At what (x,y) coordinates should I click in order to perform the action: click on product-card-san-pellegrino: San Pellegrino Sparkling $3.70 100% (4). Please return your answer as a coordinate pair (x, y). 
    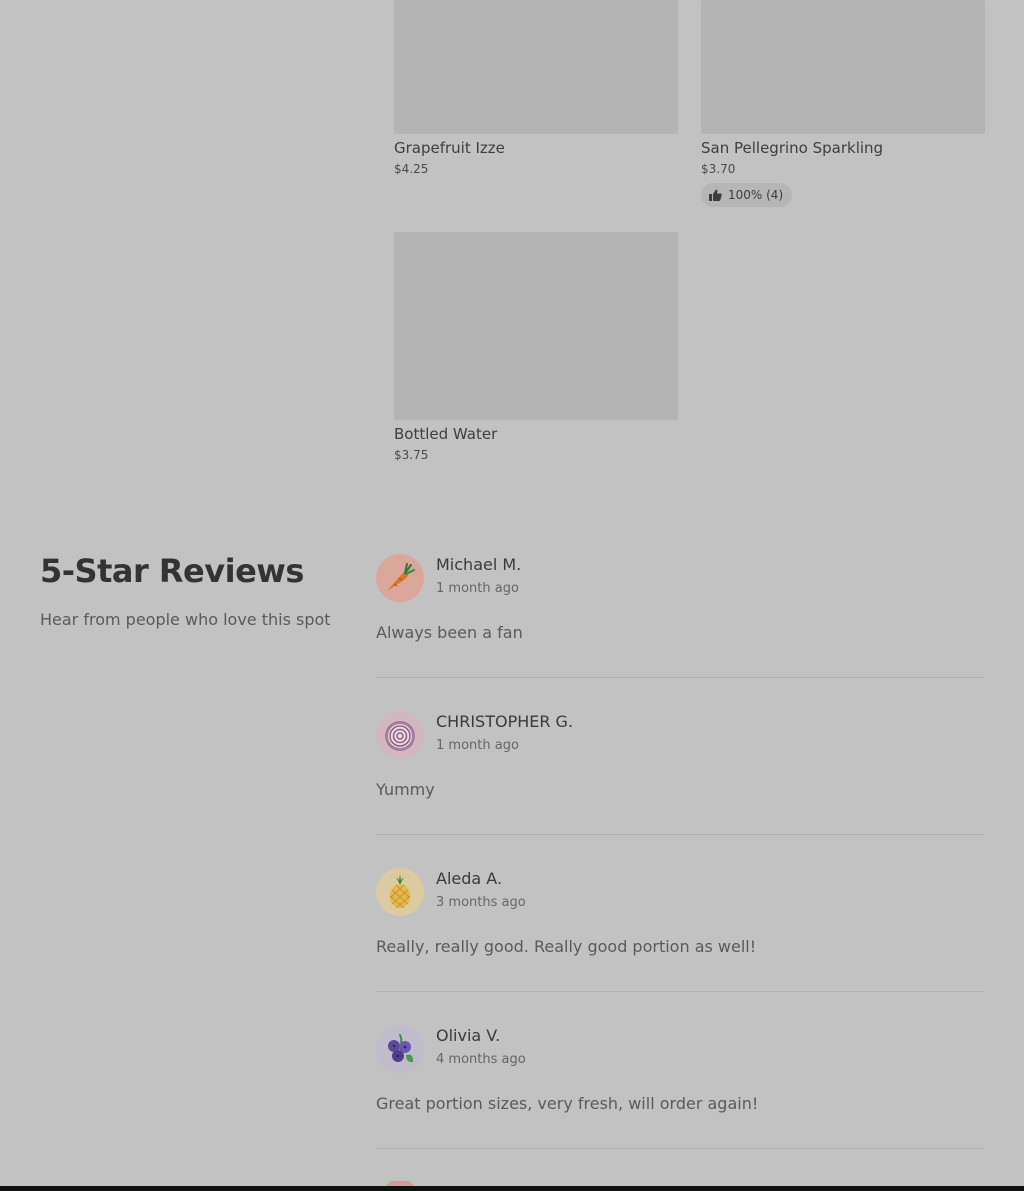
    Looking at the image, I should click on (843, 103).